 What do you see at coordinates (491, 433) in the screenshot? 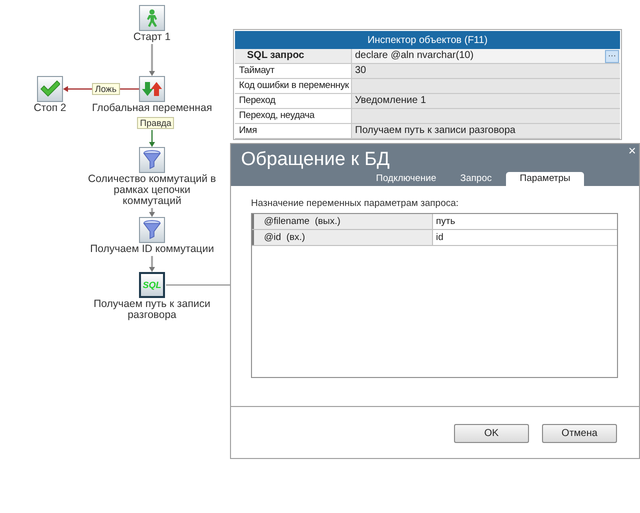
I see `dialog-button: OK` at bounding box center [491, 433].